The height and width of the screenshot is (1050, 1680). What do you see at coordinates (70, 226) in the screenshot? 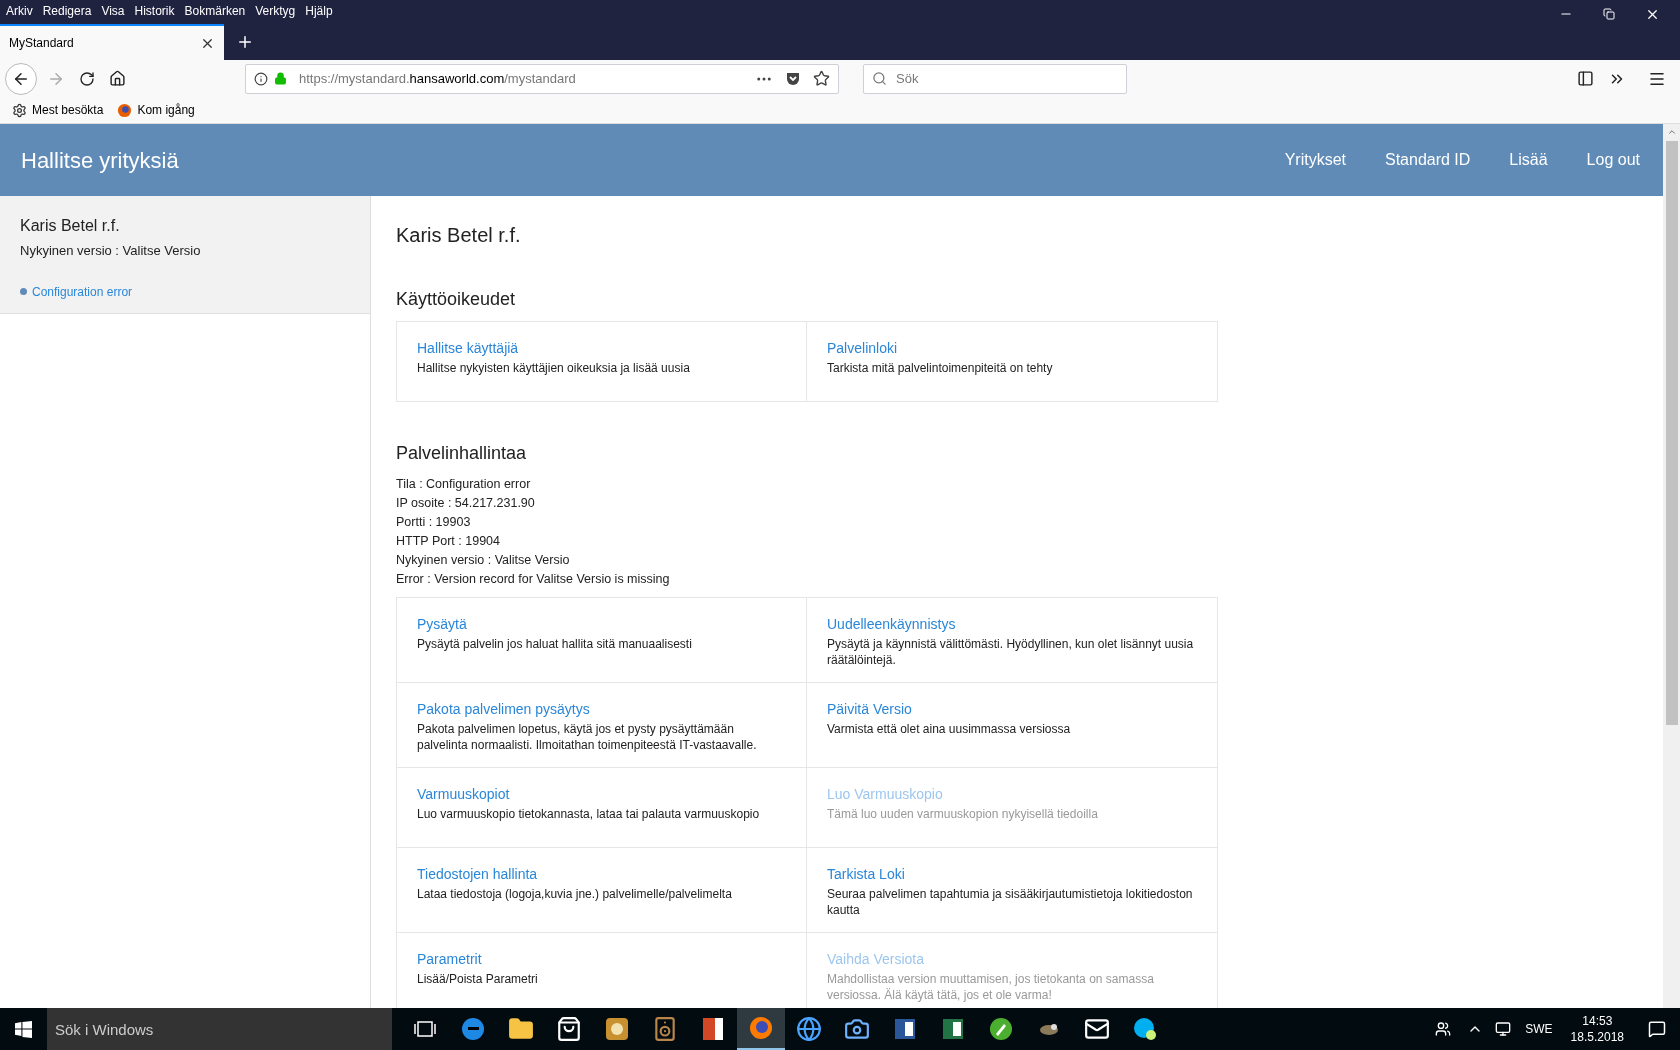
I see `company-name: Karis Betel r.f.` at bounding box center [70, 226].